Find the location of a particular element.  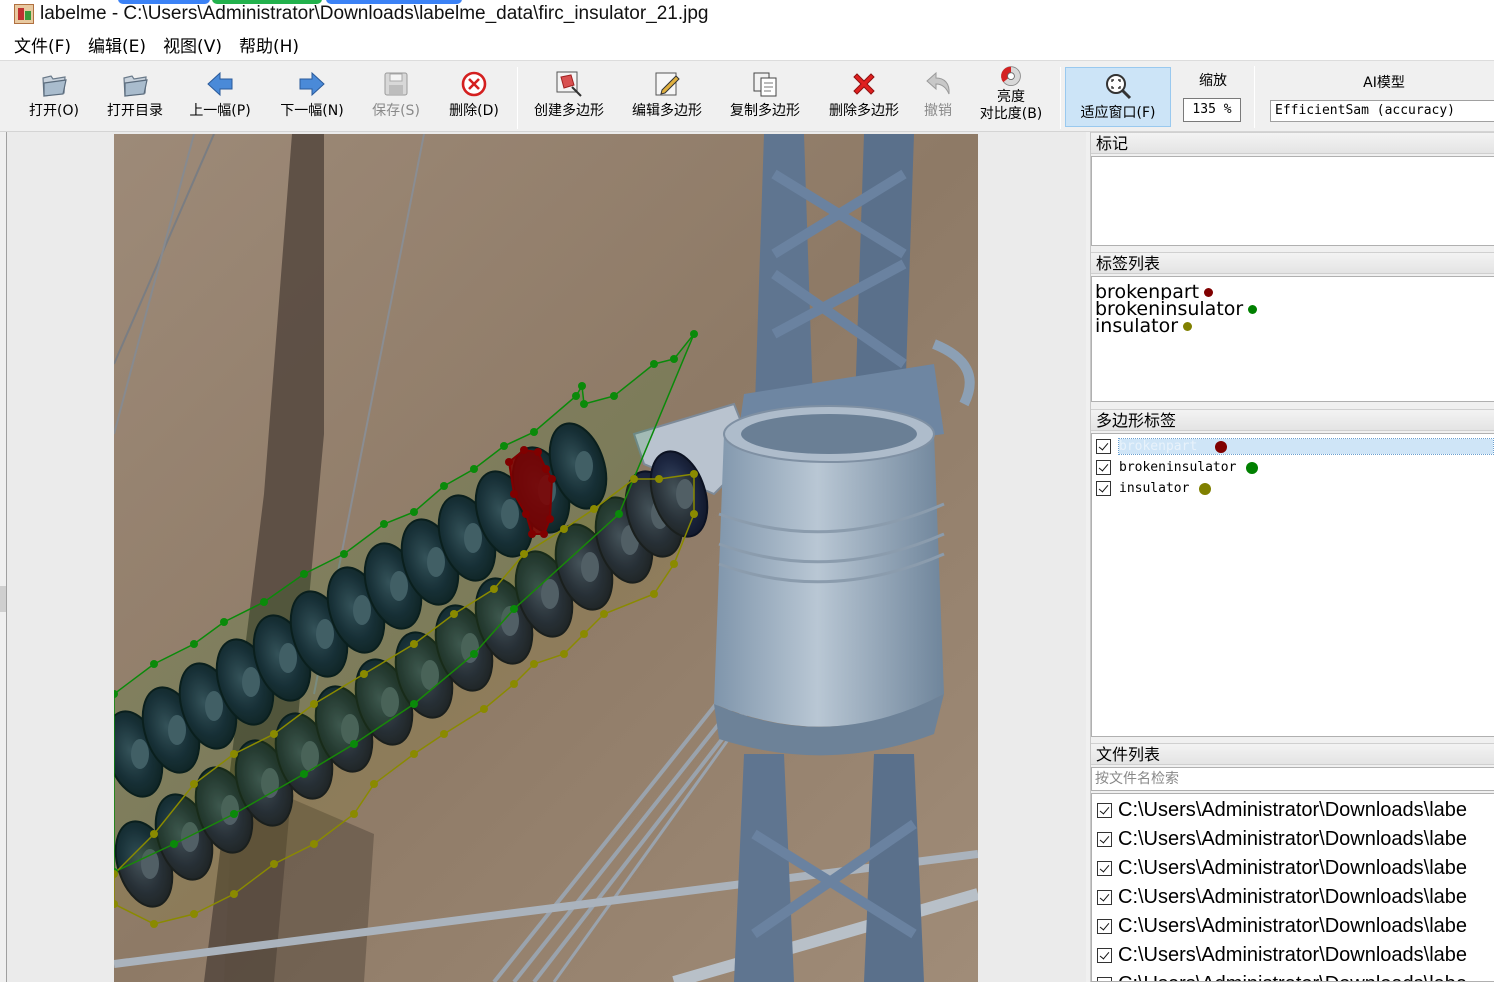

polygon-item-brokenpart: brokenpart is located at coordinates (1293, 446).